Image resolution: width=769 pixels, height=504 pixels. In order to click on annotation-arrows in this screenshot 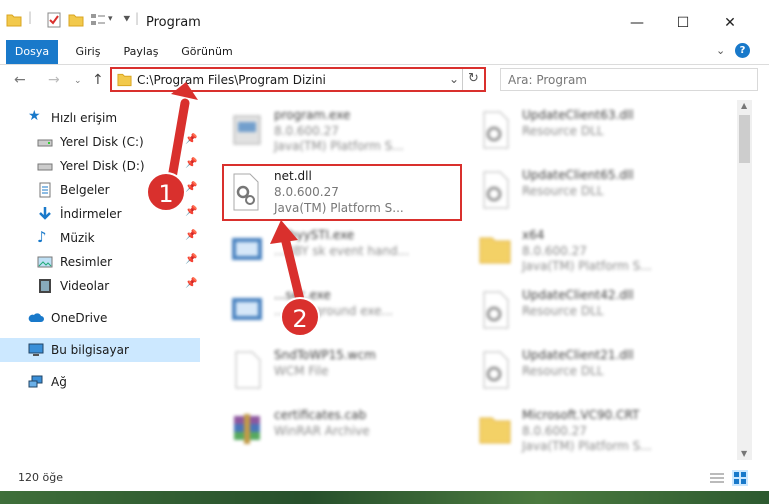, I will do `click(236, 193)`.